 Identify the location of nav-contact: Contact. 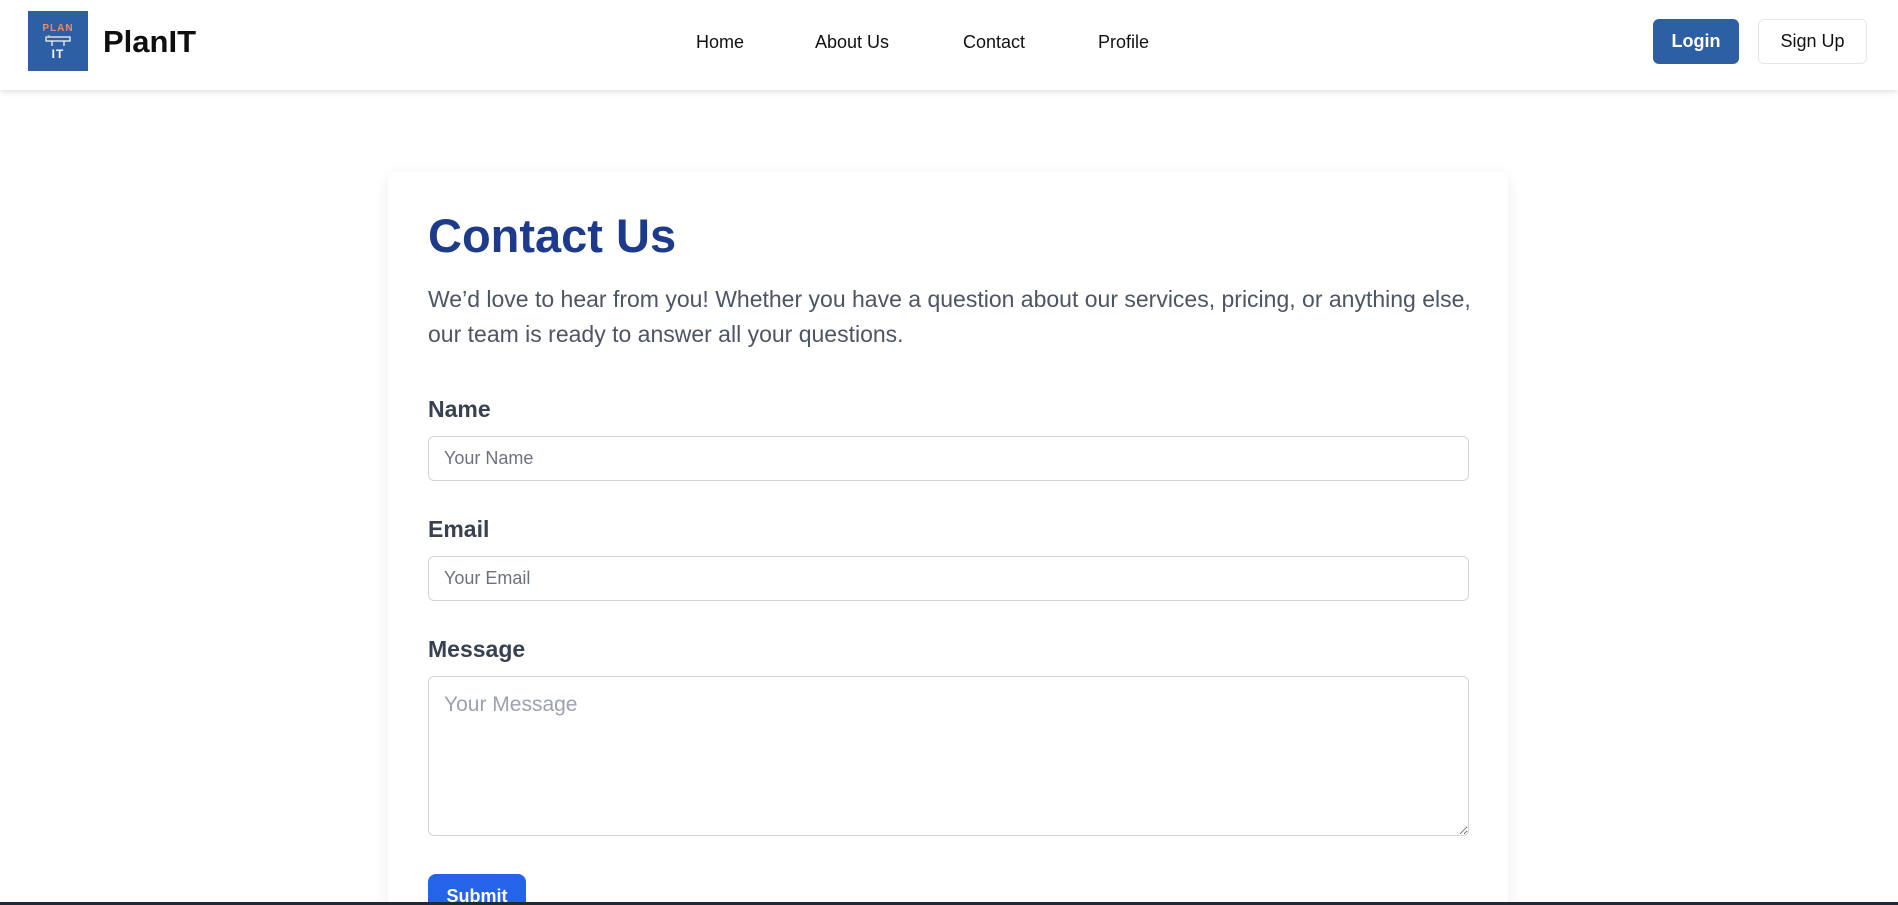
(994, 42).